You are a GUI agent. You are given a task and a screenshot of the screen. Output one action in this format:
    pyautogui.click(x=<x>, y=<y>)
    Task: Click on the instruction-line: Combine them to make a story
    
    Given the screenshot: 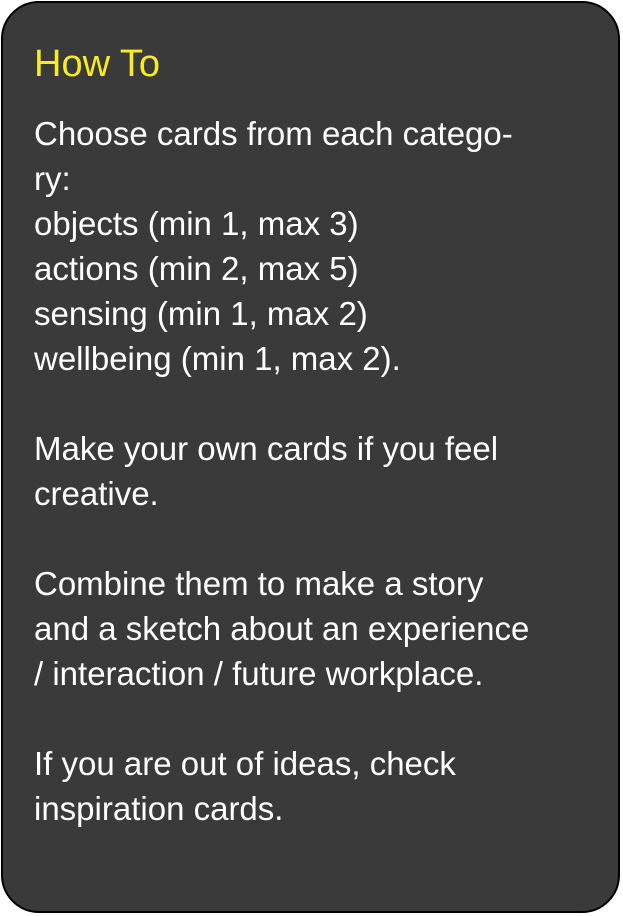 What is the action you would take?
    pyautogui.click(x=259, y=583)
    